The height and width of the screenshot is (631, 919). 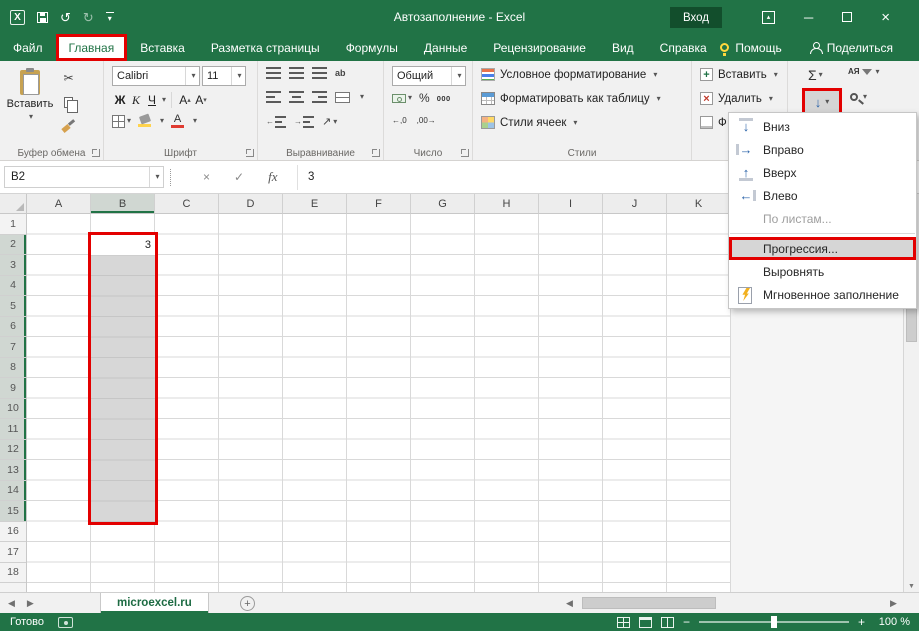 What do you see at coordinates (68, 78) in the screenshot?
I see `cut-icon: ✂` at bounding box center [68, 78].